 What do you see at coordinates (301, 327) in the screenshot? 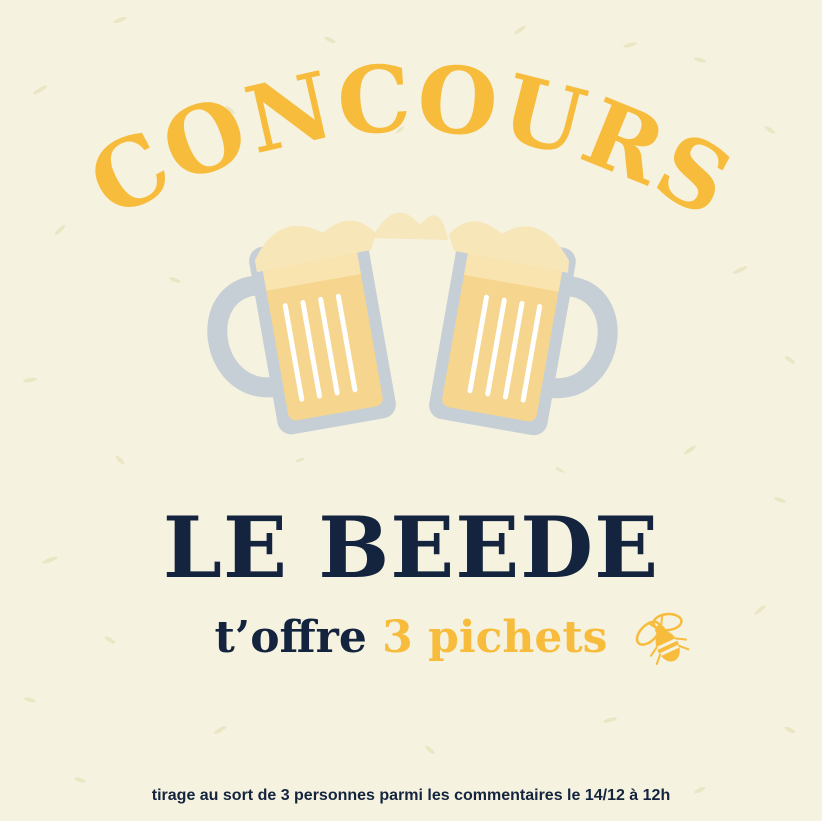
I see `left-mug-icon` at bounding box center [301, 327].